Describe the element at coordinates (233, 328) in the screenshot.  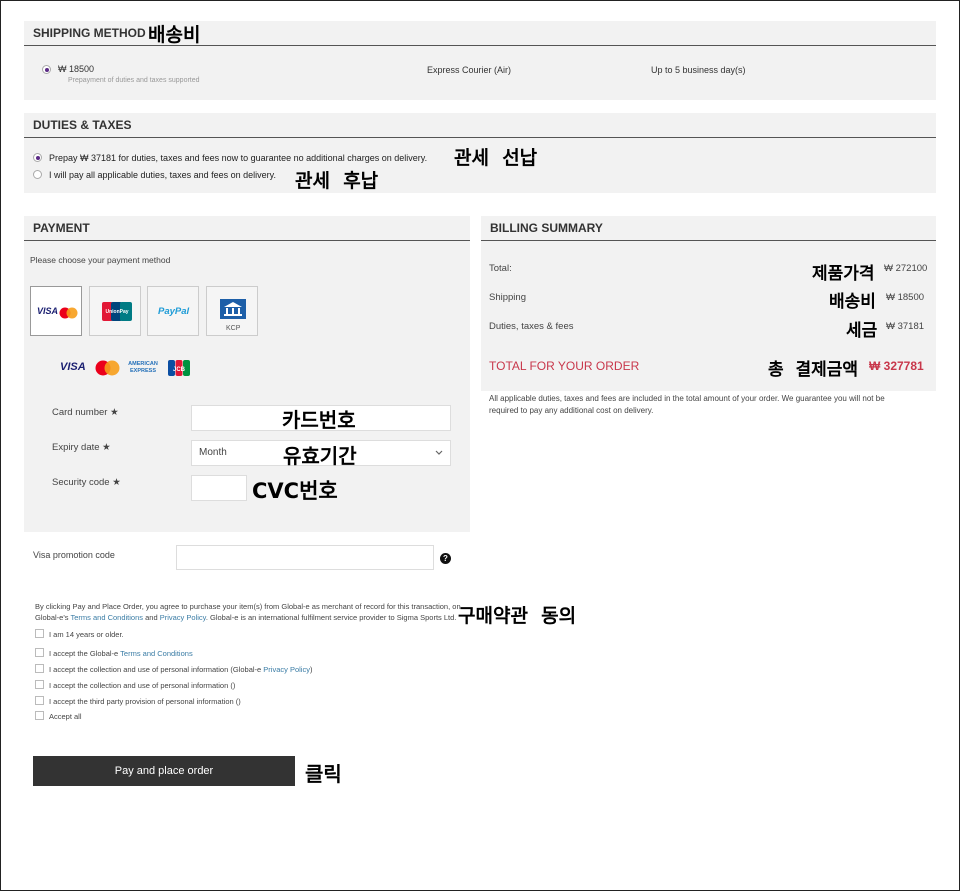
I see `kcp-label: KCP` at that location.